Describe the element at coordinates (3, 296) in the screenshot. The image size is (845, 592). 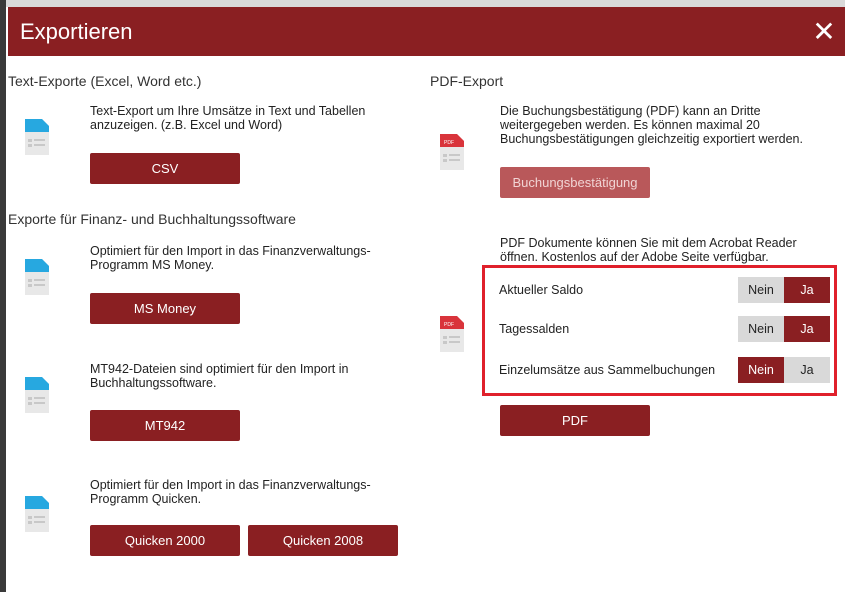
I see `window-left-edge` at that location.